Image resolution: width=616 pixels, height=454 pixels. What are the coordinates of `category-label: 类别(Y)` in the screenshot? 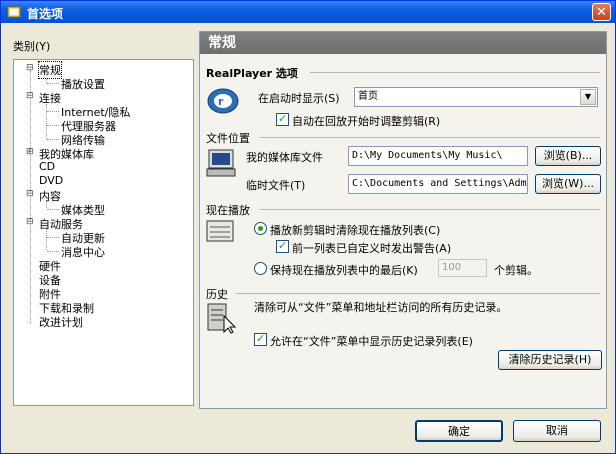 It's located at (32, 46).